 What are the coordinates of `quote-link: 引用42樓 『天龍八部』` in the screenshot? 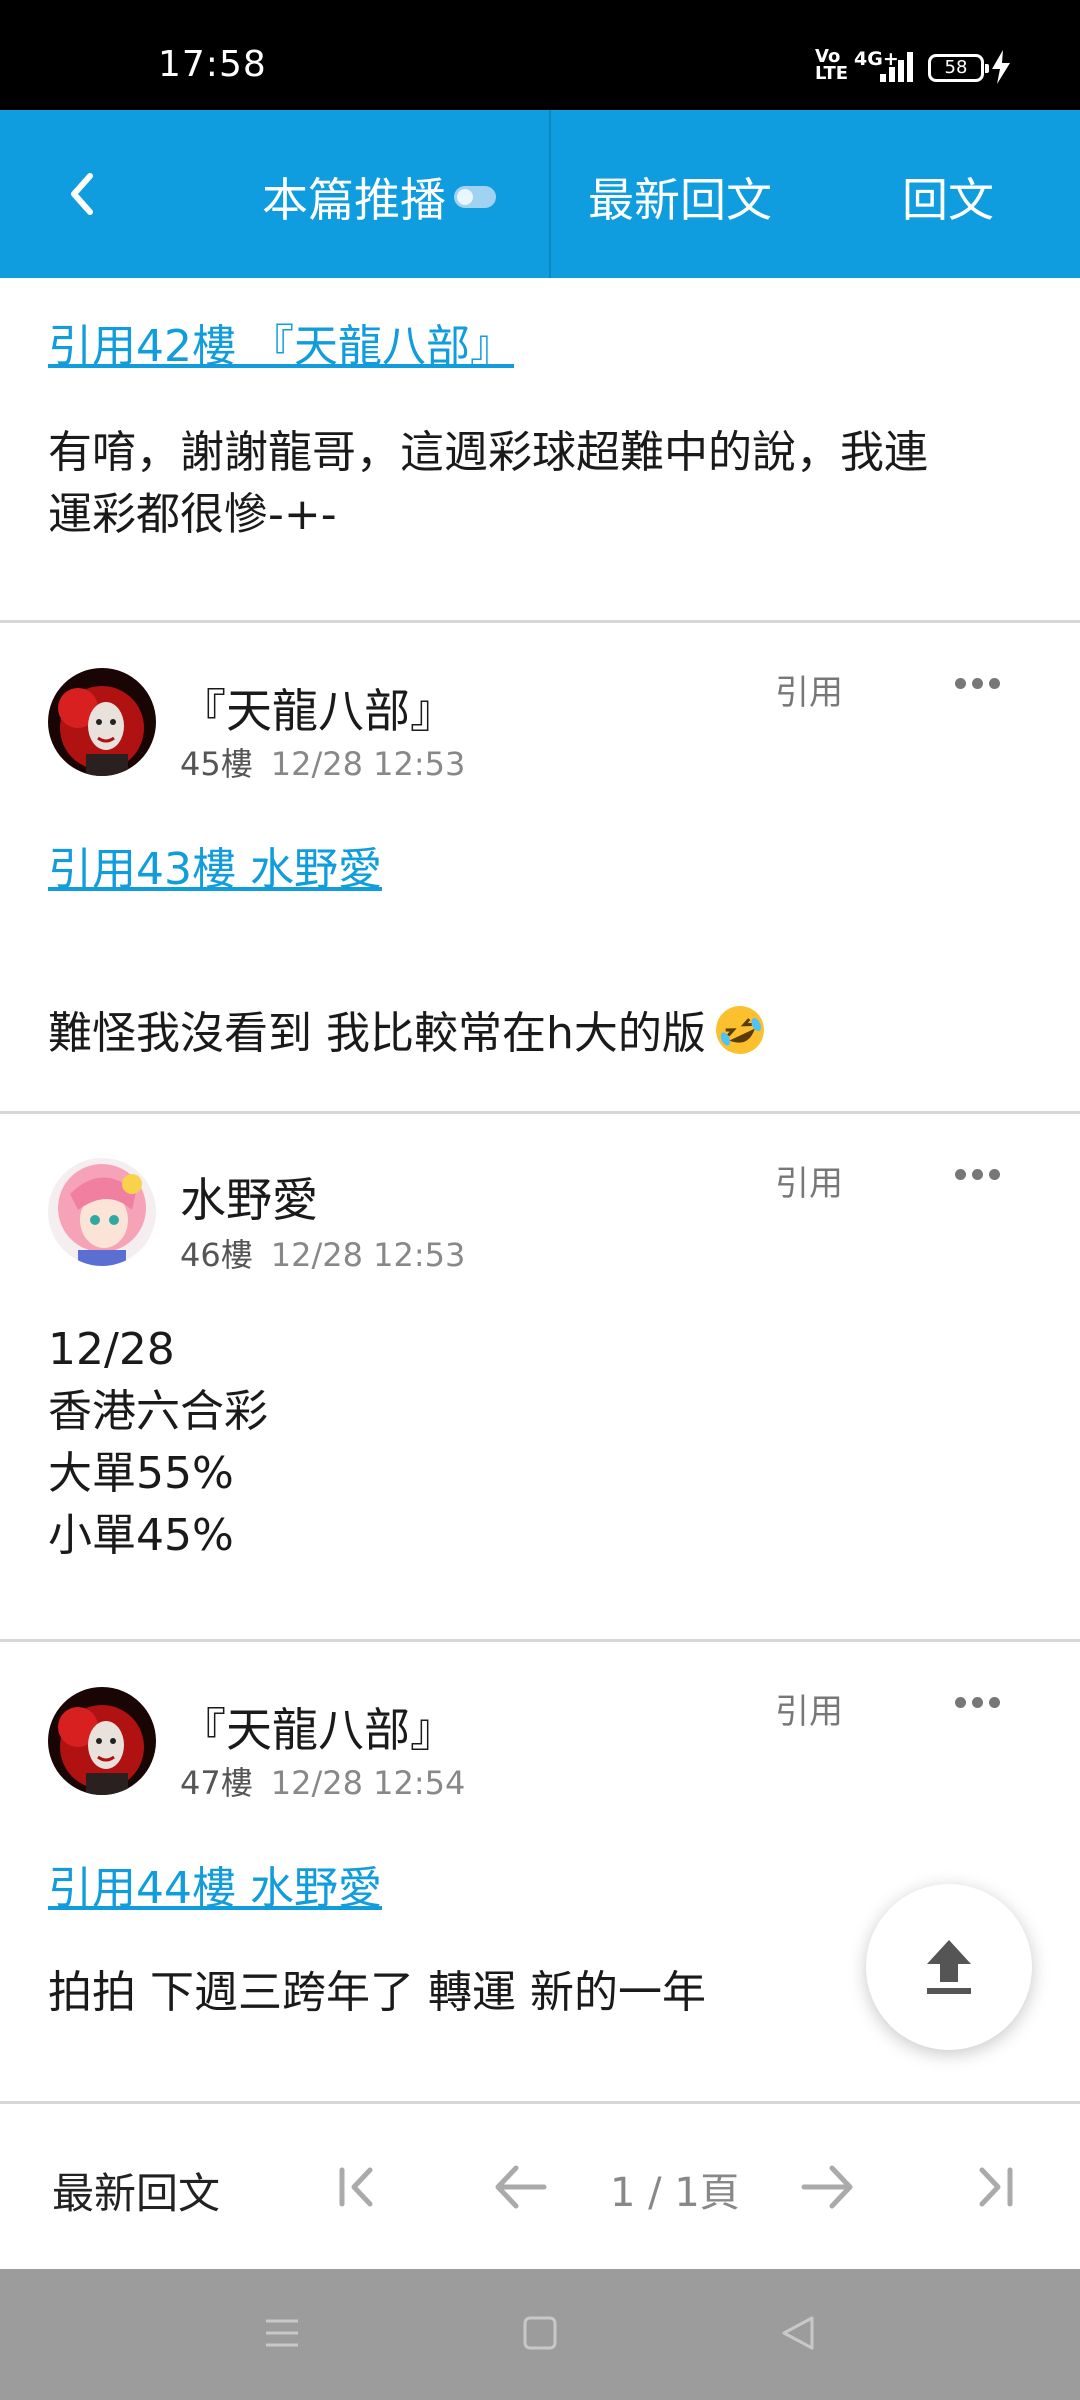 It's located at (281, 342).